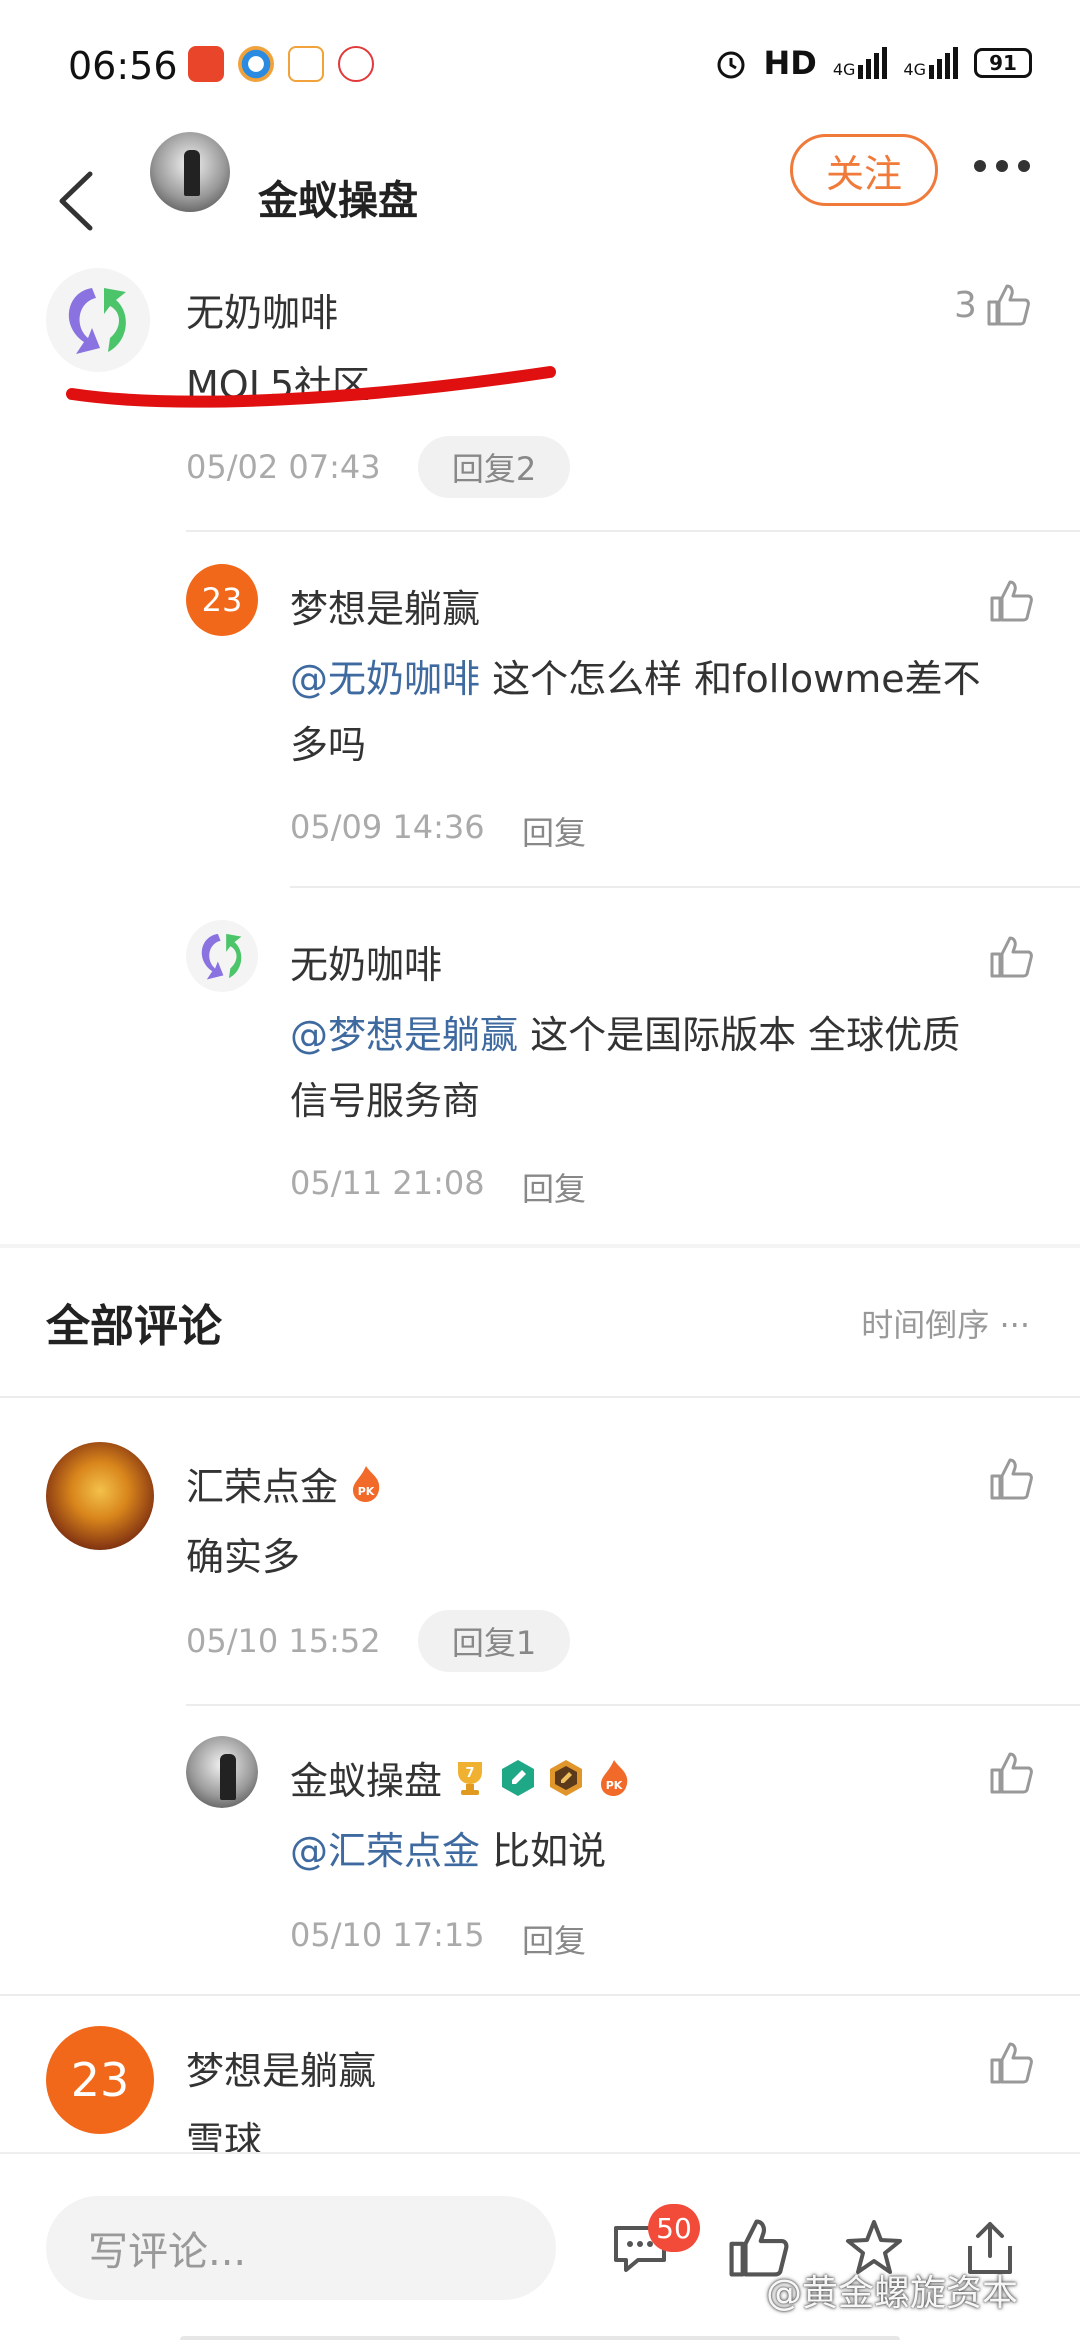 The image size is (1080, 2340). Describe the element at coordinates (366, 1777) in the screenshot. I see `reply-author: 金蚁操盘` at that location.